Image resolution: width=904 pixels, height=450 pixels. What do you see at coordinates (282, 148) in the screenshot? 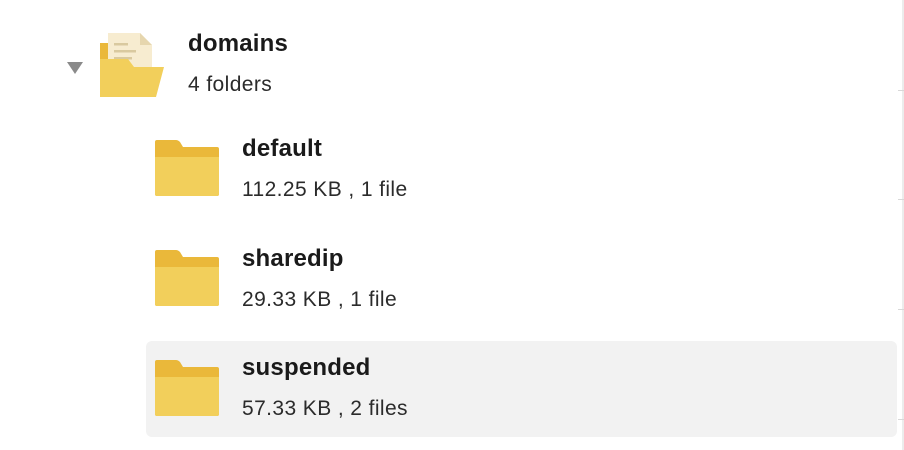
I see `folder-name: default` at bounding box center [282, 148].